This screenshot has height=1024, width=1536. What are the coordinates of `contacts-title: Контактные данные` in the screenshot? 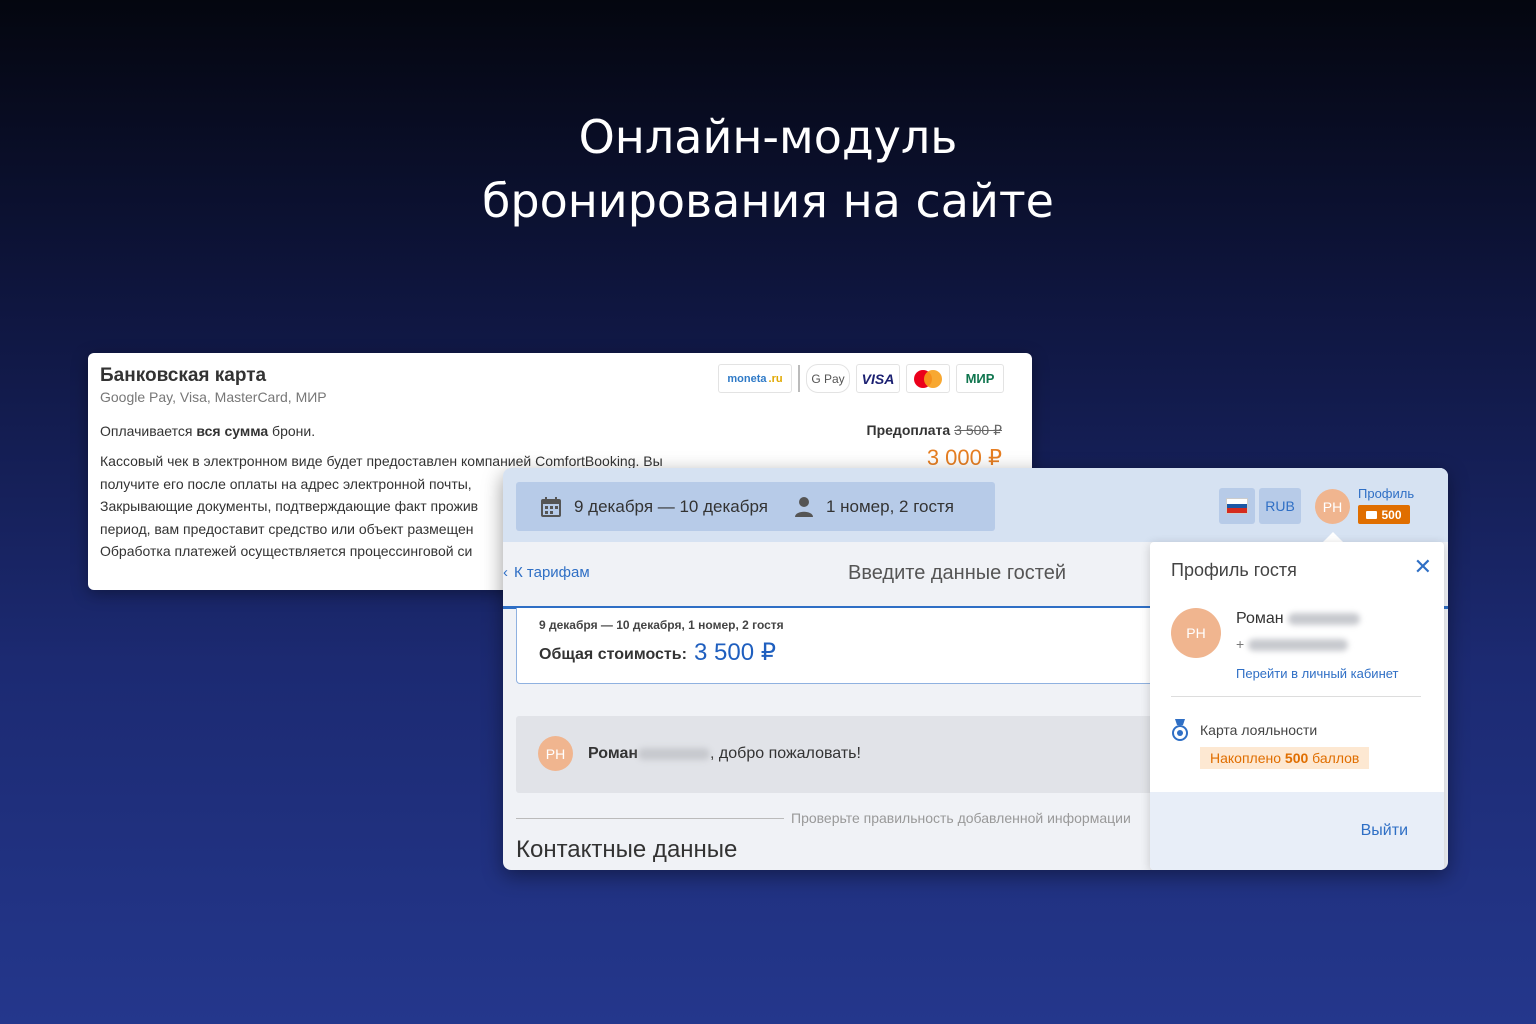 It's located at (627, 849).